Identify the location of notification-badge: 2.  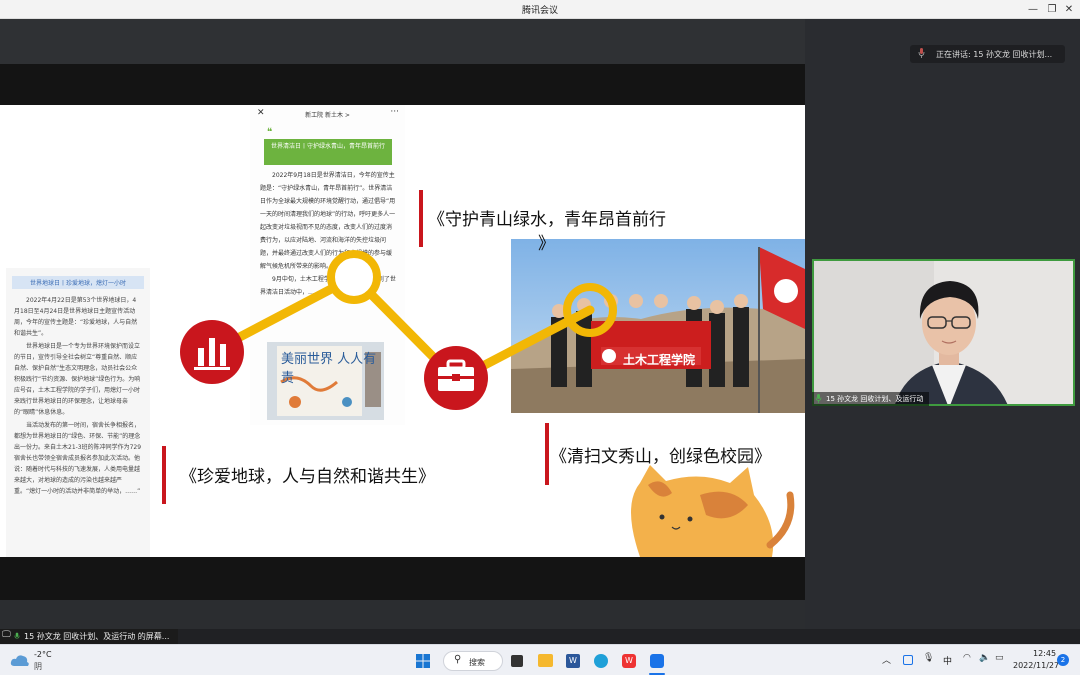
(1063, 660).